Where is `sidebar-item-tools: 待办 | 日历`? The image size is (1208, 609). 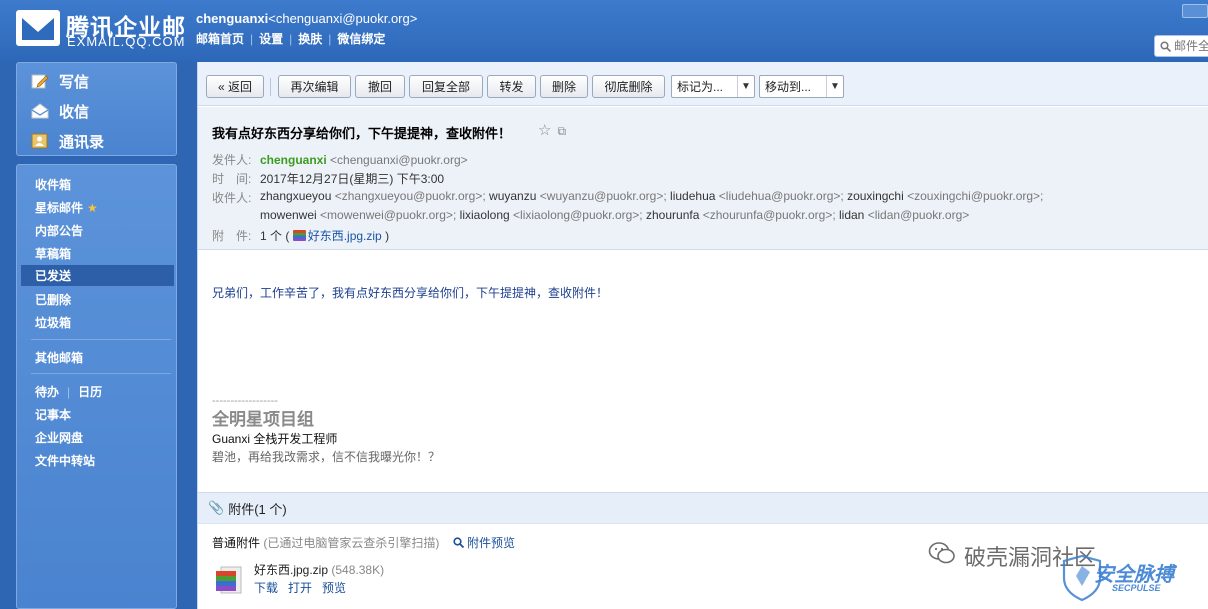 sidebar-item-tools: 待办 | 日历 is located at coordinates (69, 391).